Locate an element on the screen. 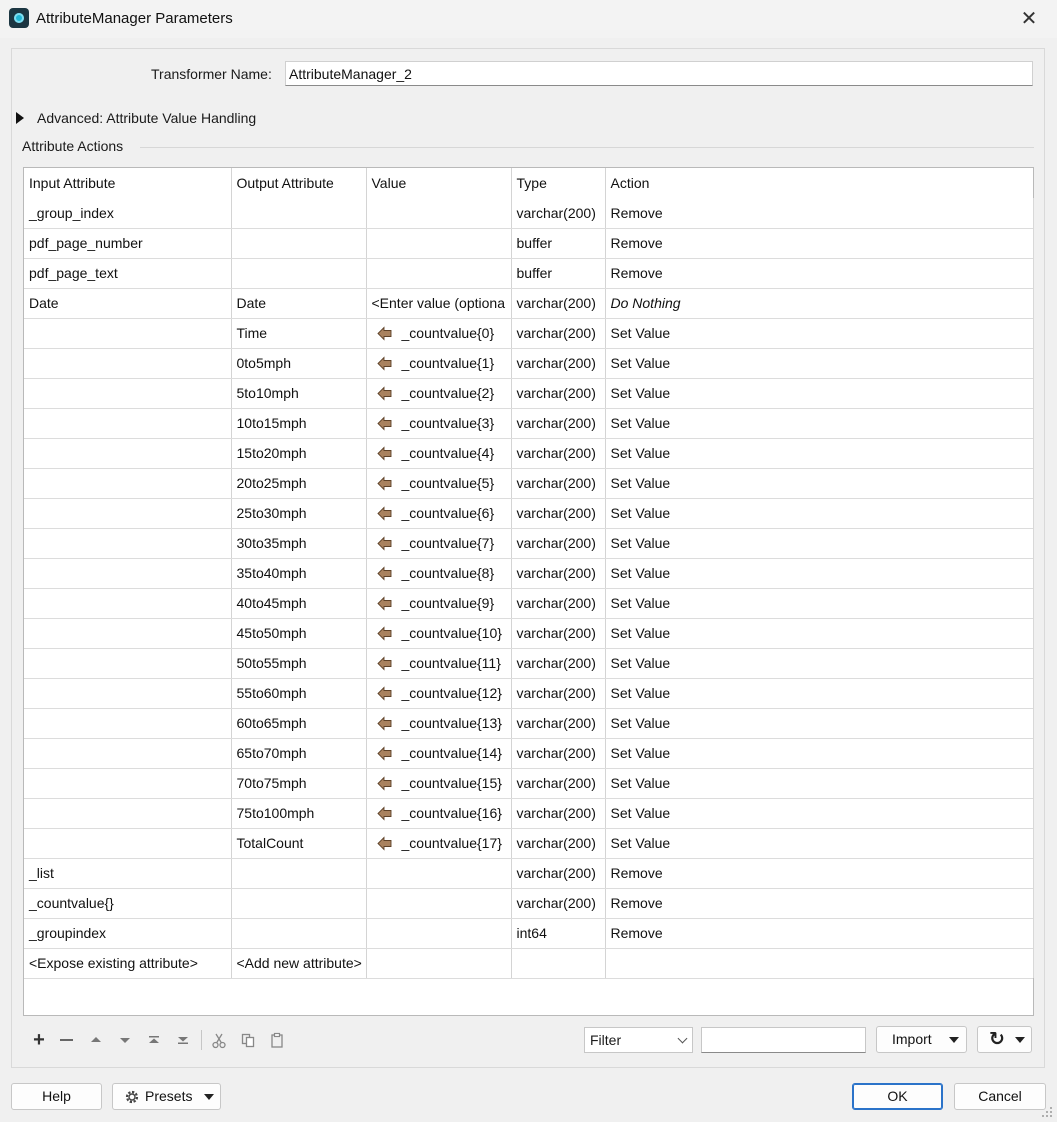 This screenshot has width=1057, height=1122. import-button: Import is located at coordinates (921, 1039).